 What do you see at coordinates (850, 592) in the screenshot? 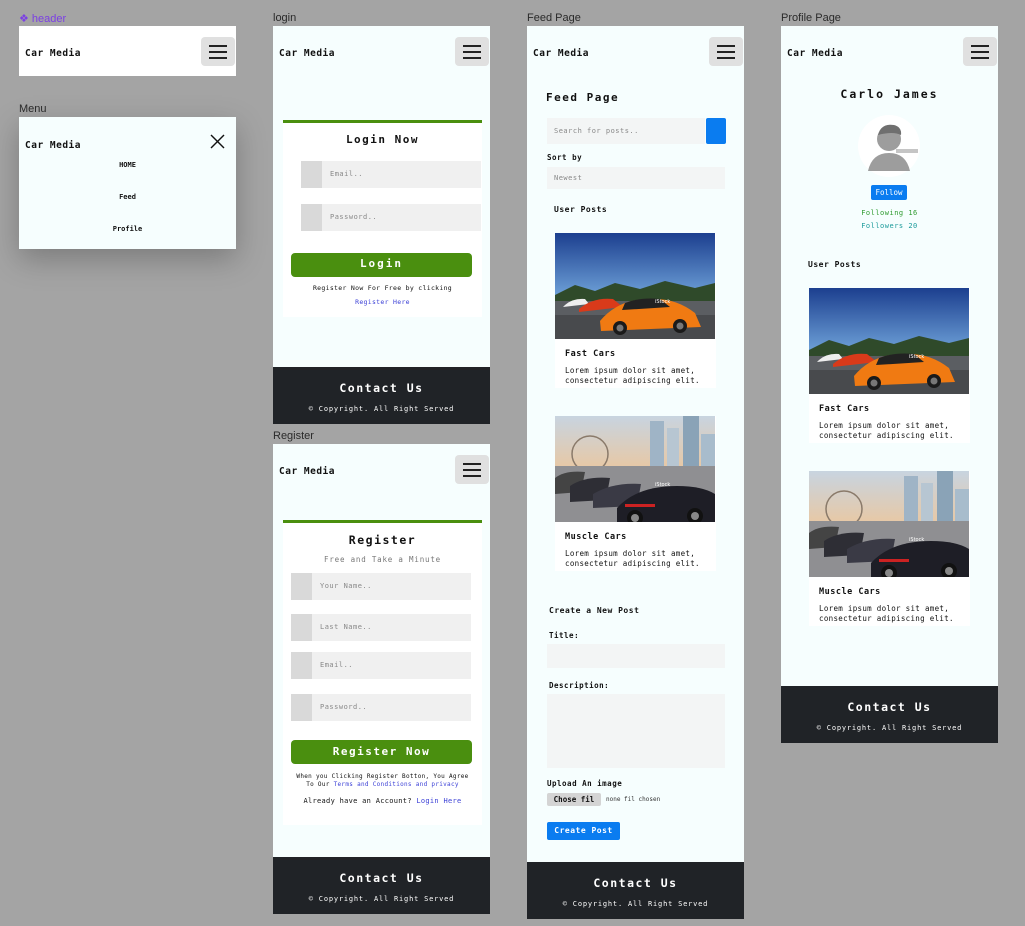
I see `post-title: Muscle Cars` at bounding box center [850, 592].